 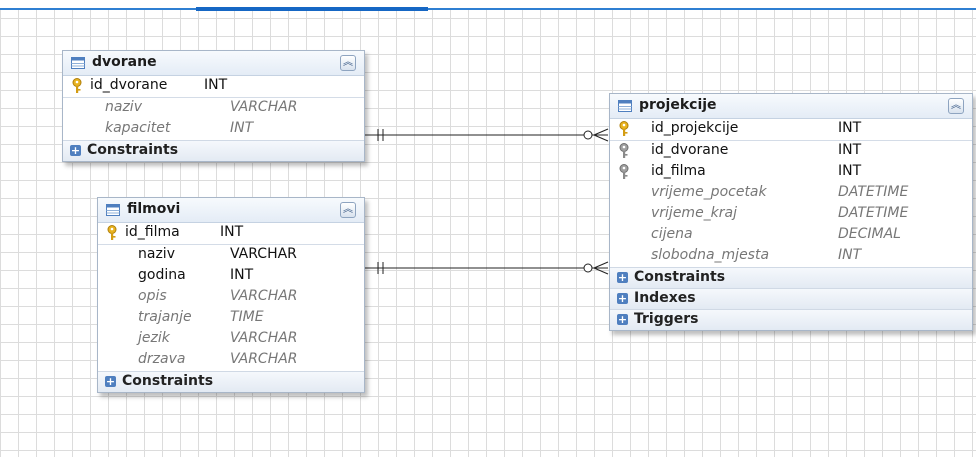 What do you see at coordinates (162, 359) in the screenshot?
I see `column-name: drzava` at bounding box center [162, 359].